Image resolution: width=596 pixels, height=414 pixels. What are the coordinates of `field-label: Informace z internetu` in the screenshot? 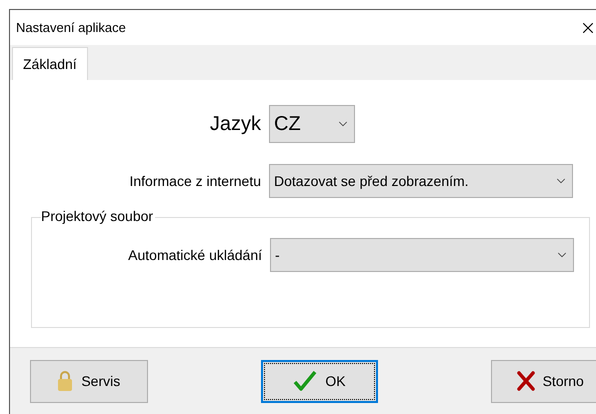 It's located at (195, 181).